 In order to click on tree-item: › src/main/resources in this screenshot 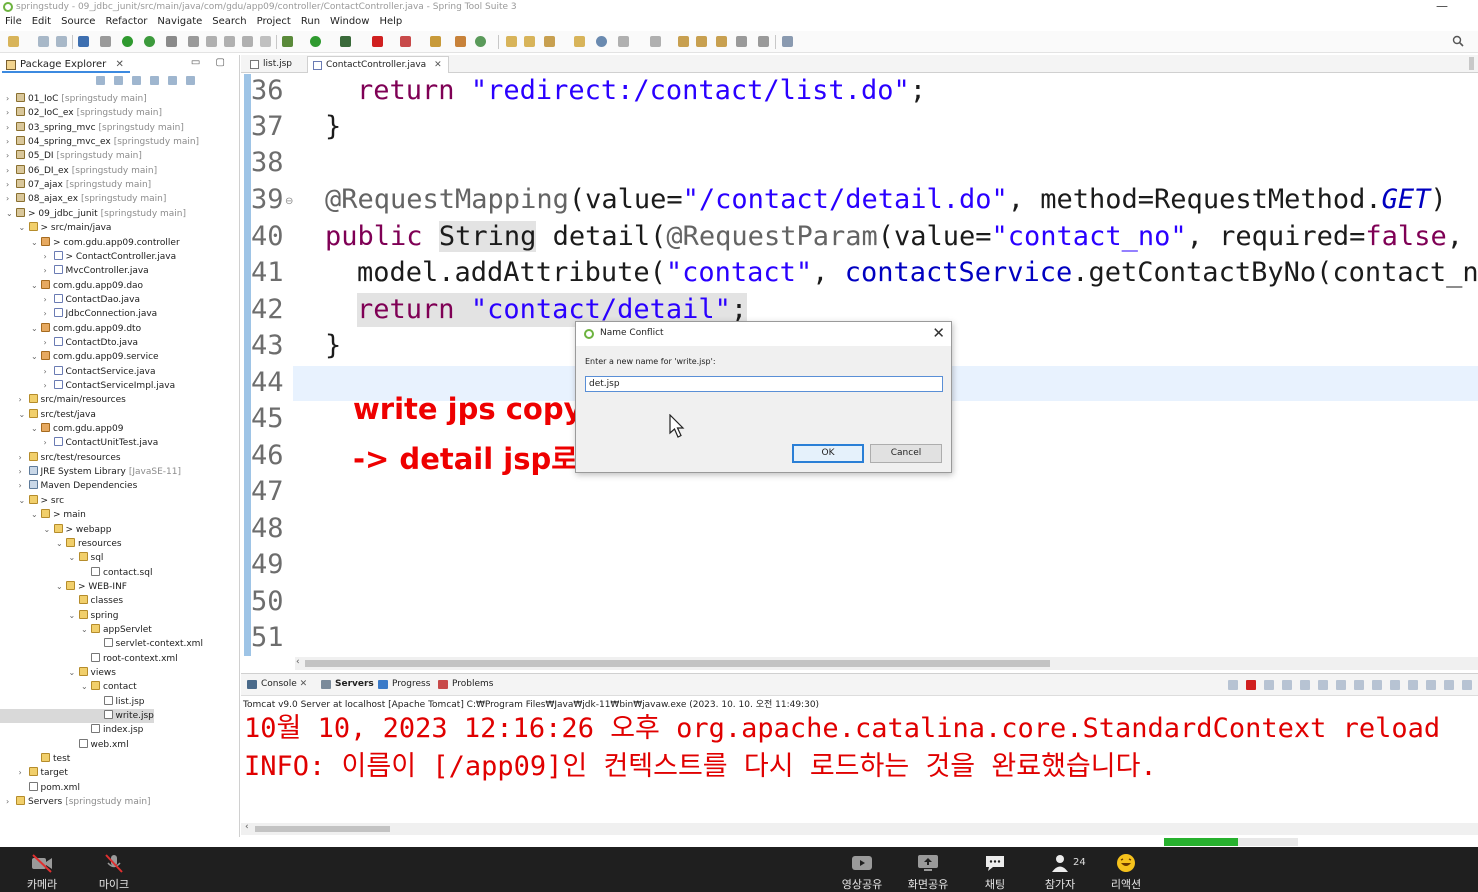, I will do `click(63, 400)`.